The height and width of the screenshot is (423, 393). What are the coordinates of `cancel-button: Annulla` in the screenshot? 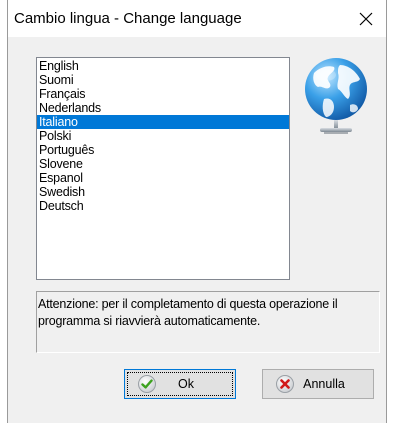 It's located at (318, 384).